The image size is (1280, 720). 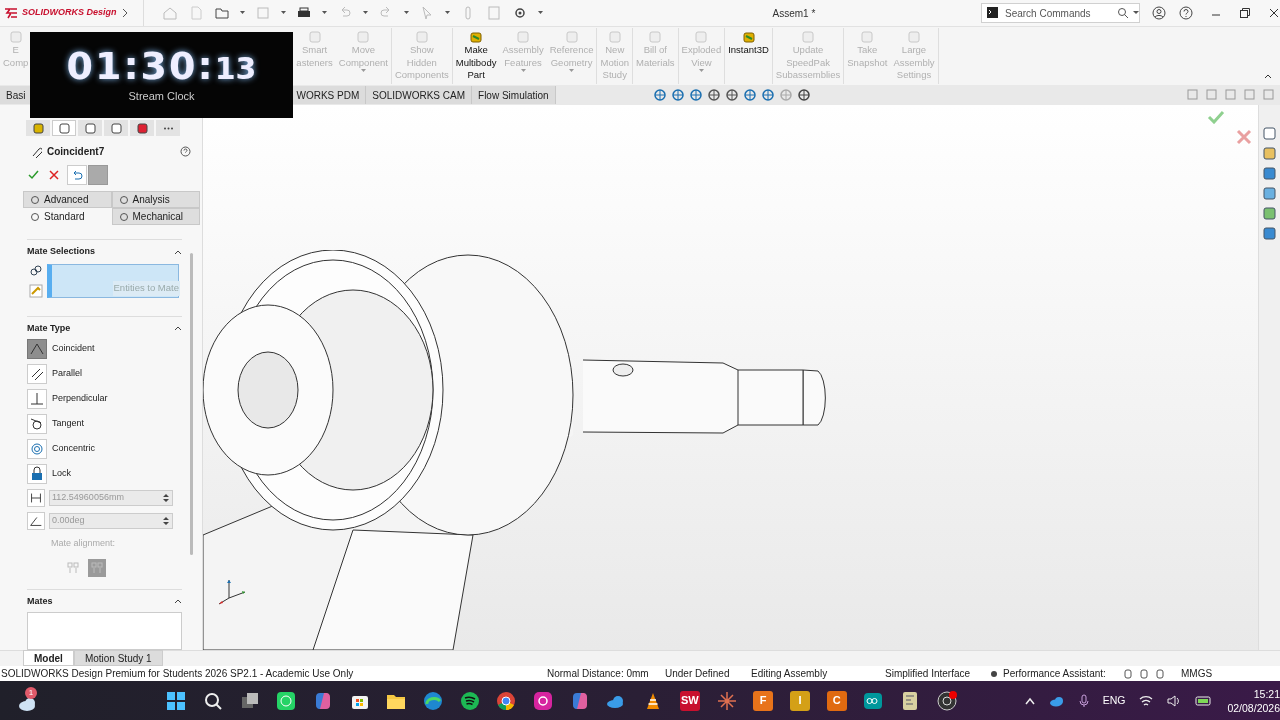 I want to click on start-icon, so click(x=176, y=700).